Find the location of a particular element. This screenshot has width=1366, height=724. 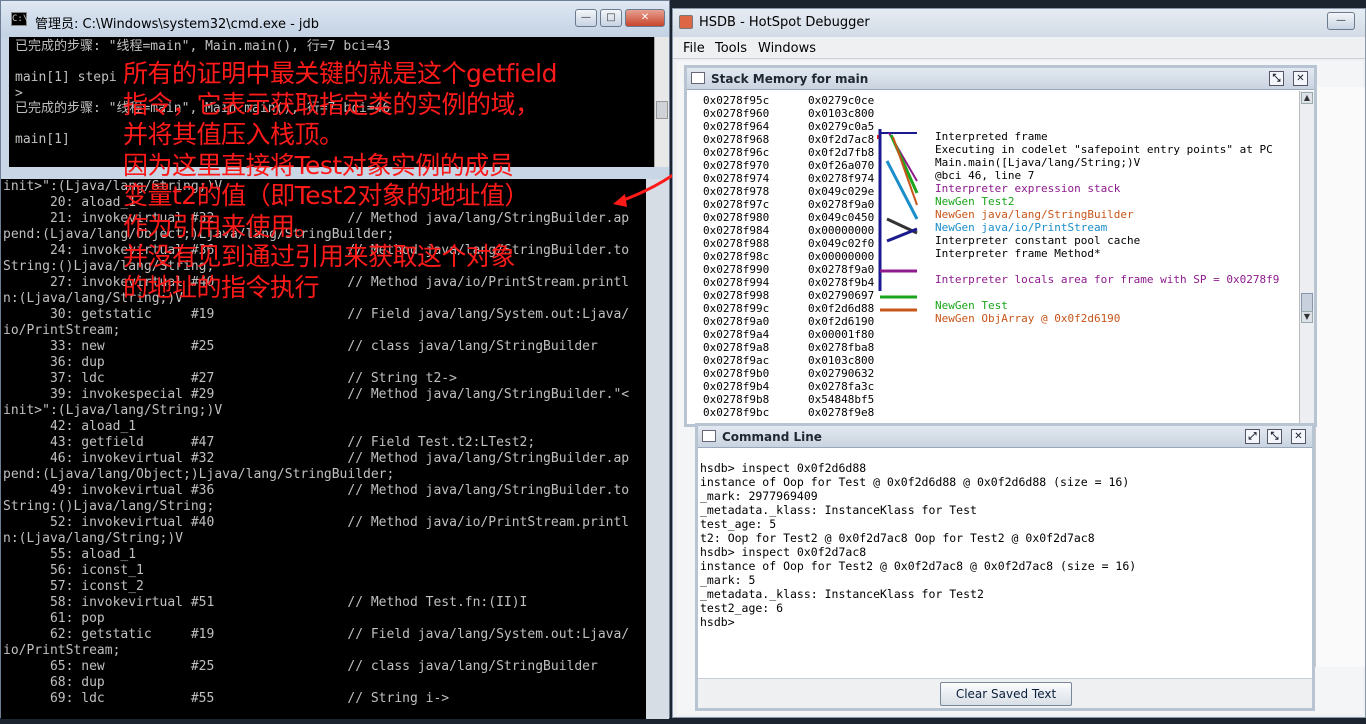

stack-address: 0x0278f9b4 is located at coordinates (736, 386).